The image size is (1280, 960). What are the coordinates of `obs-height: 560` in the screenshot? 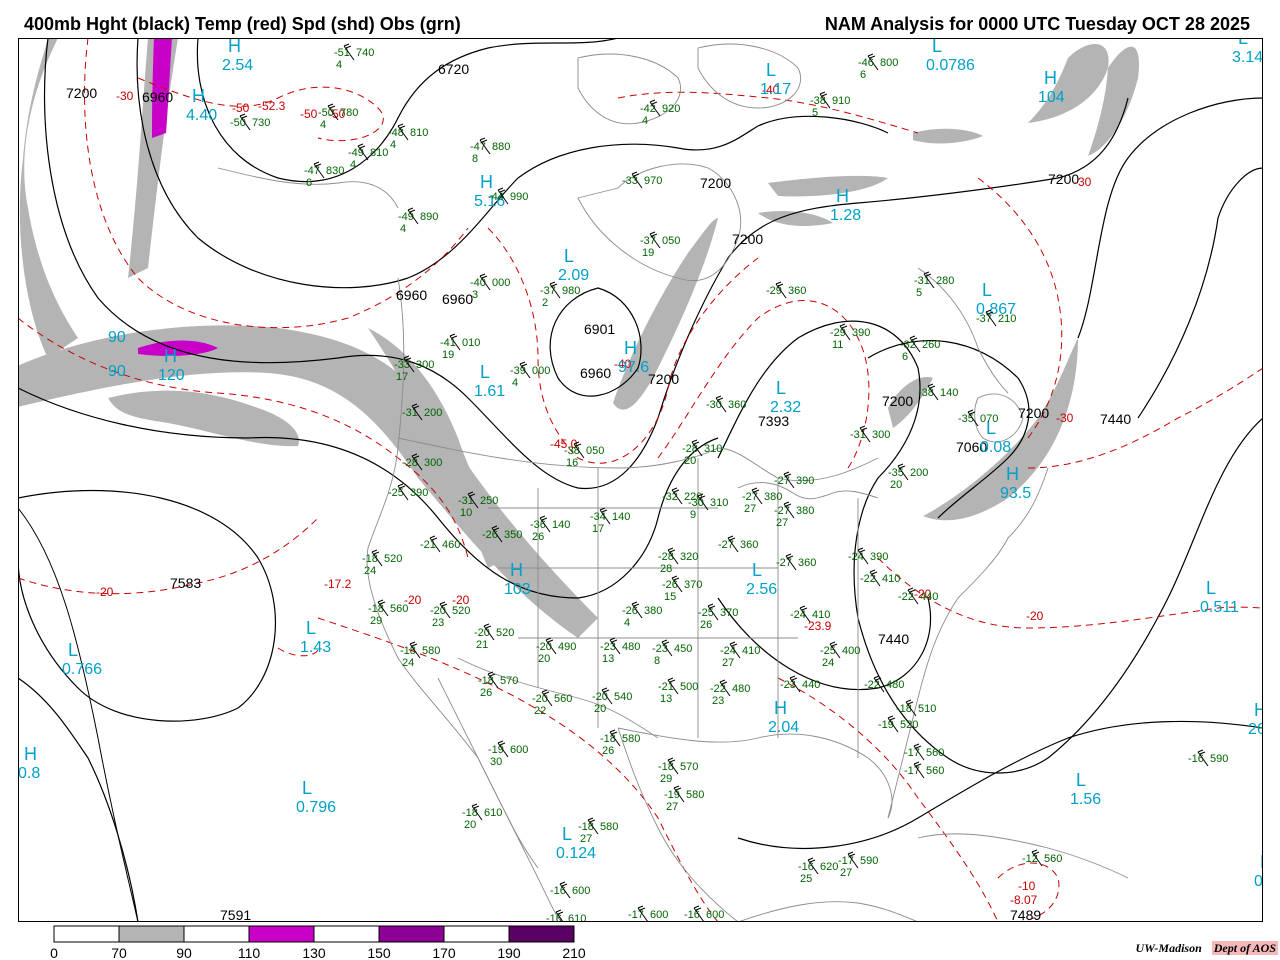 It's located at (563, 699).